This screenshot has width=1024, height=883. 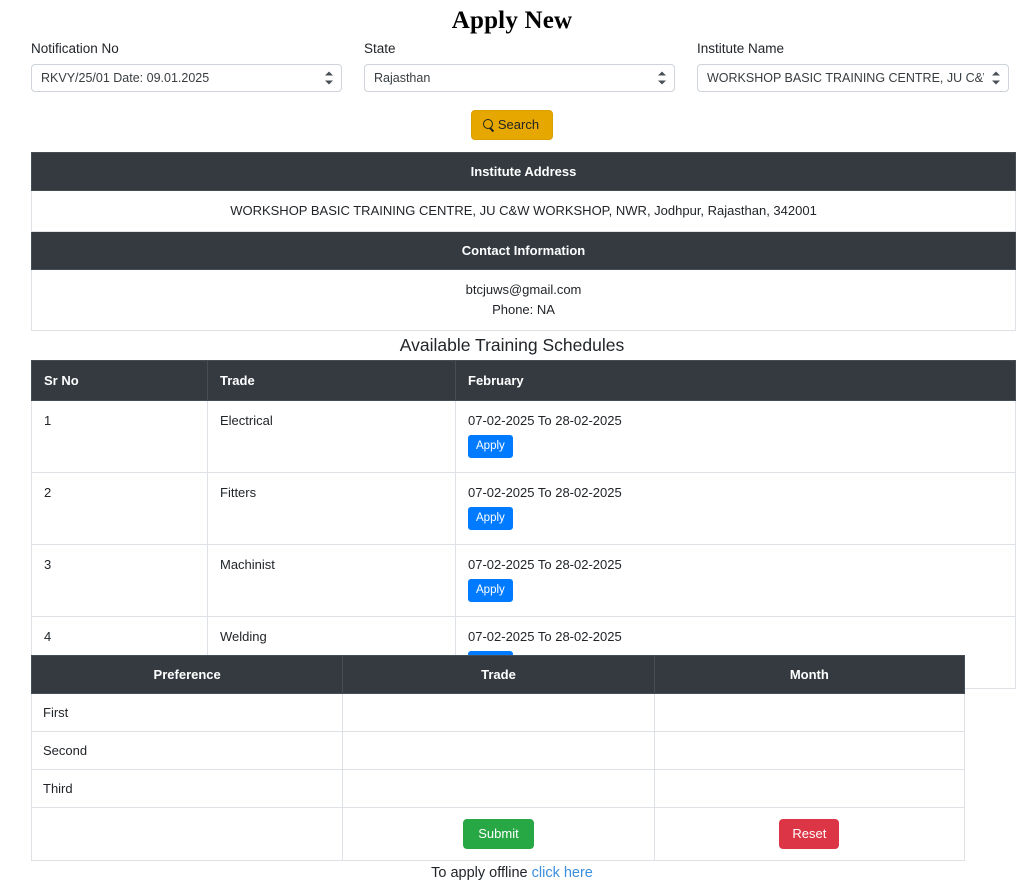 What do you see at coordinates (187, 750) in the screenshot?
I see `preference-label-second: Second` at bounding box center [187, 750].